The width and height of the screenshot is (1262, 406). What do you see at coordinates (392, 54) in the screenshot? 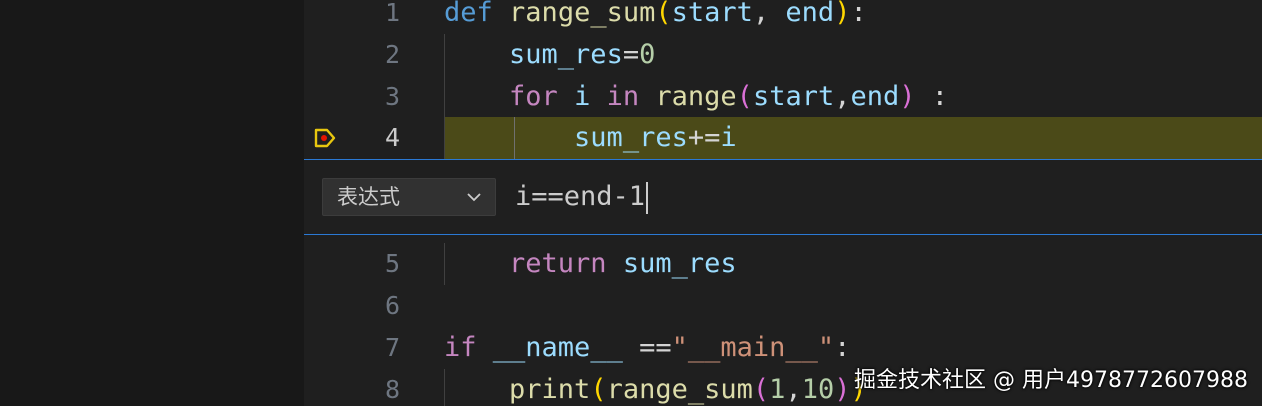
I see `line-number: 2` at bounding box center [392, 54].